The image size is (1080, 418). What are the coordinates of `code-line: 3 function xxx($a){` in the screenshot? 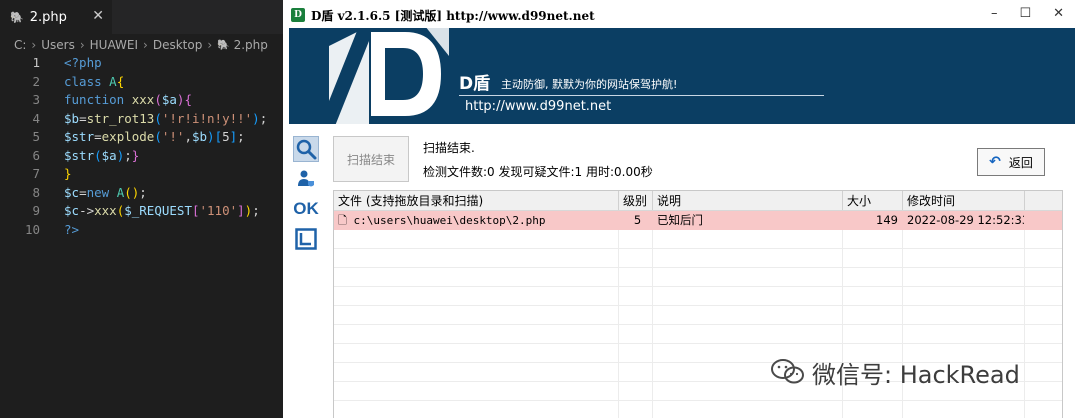 It's located at (141, 100).